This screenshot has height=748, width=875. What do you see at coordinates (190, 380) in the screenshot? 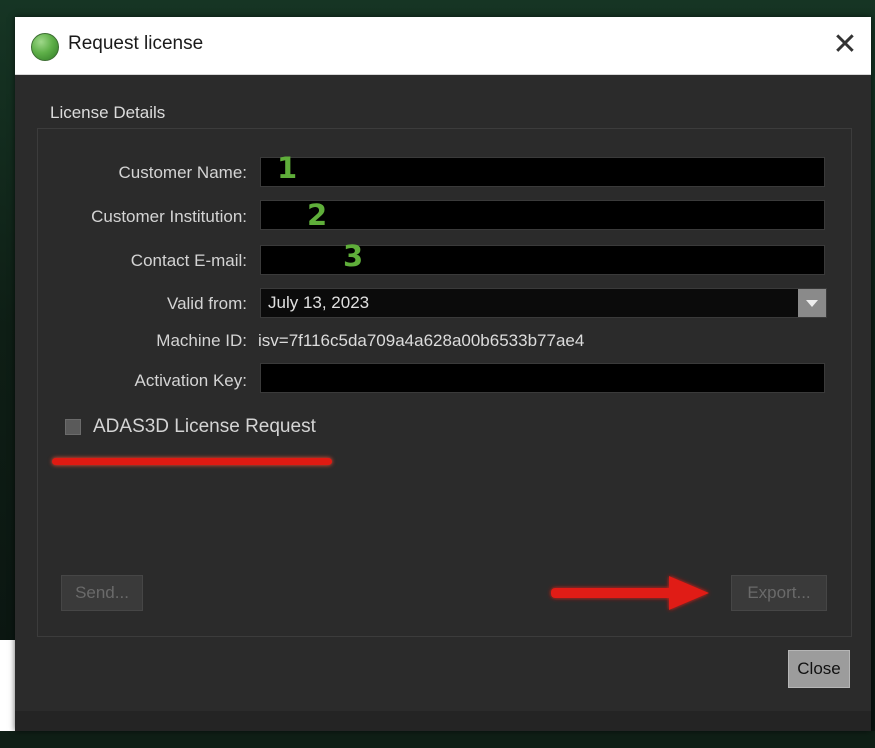
I see `activation-key-label: Activation Key:` at bounding box center [190, 380].